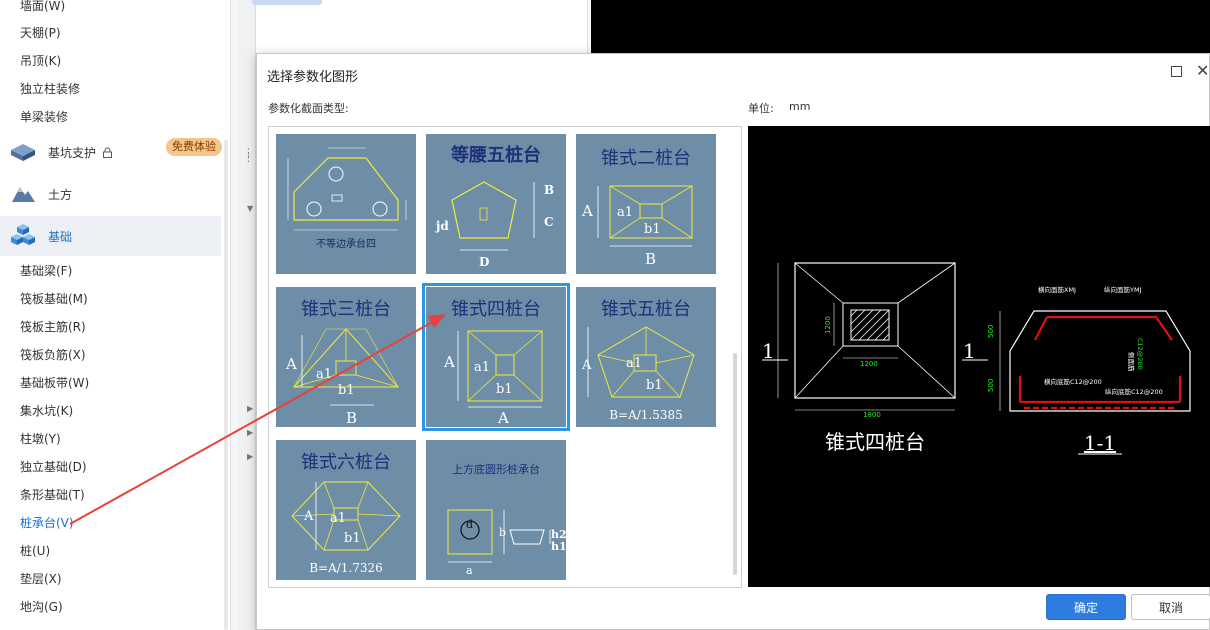 Image resolution: width=1210 pixels, height=630 pixels. What do you see at coordinates (46, 271) in the screenshot?
I see `tree-item-foundation-beam: 基础梁(F)` at bounding box center [46, 271].